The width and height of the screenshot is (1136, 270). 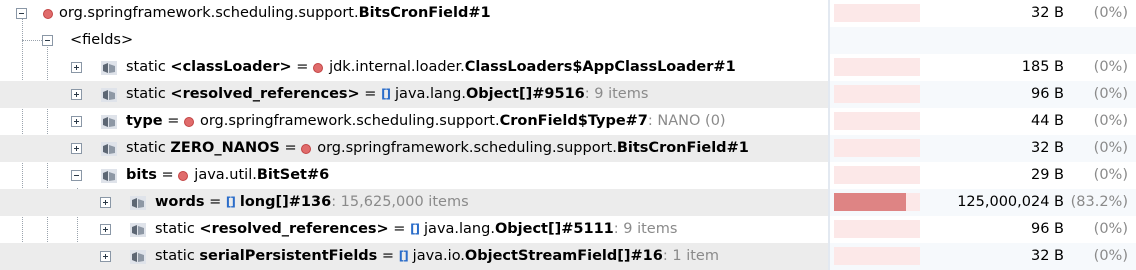 I want to click on value-class: BitSet#6, so click(x=293, y=175).